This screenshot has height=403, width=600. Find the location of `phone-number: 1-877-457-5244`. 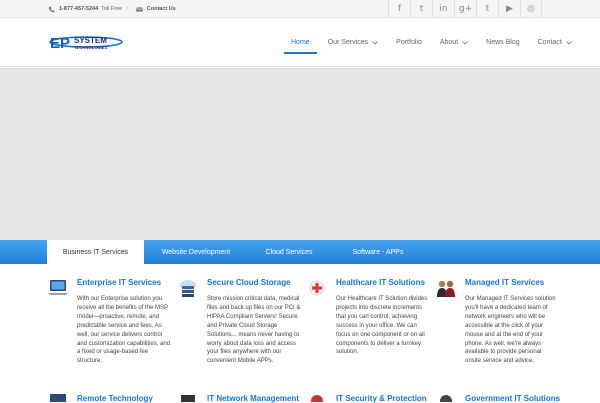

phone-number: 1-877-457-5244 is located at coordinates (78, 9).